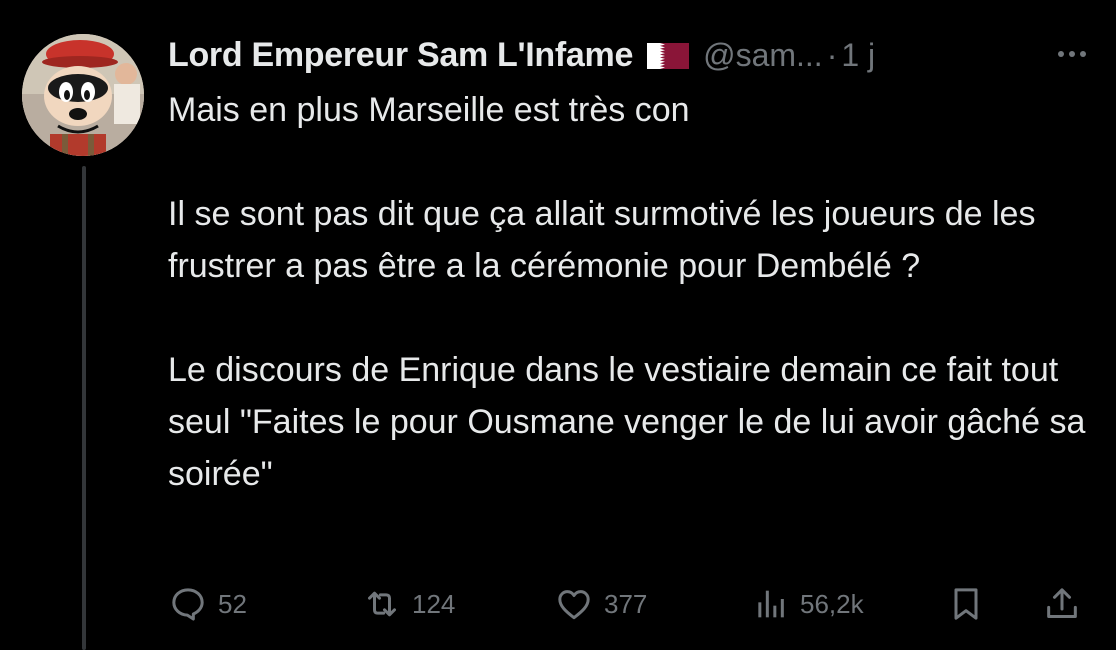 This screenshot has width=1116, height=650. Describe the element at coordinates (638, 55) in the screenshot. I see `tweet-header: Lord Empereur Sam L'Infame @sam... · 1 j` at that location.